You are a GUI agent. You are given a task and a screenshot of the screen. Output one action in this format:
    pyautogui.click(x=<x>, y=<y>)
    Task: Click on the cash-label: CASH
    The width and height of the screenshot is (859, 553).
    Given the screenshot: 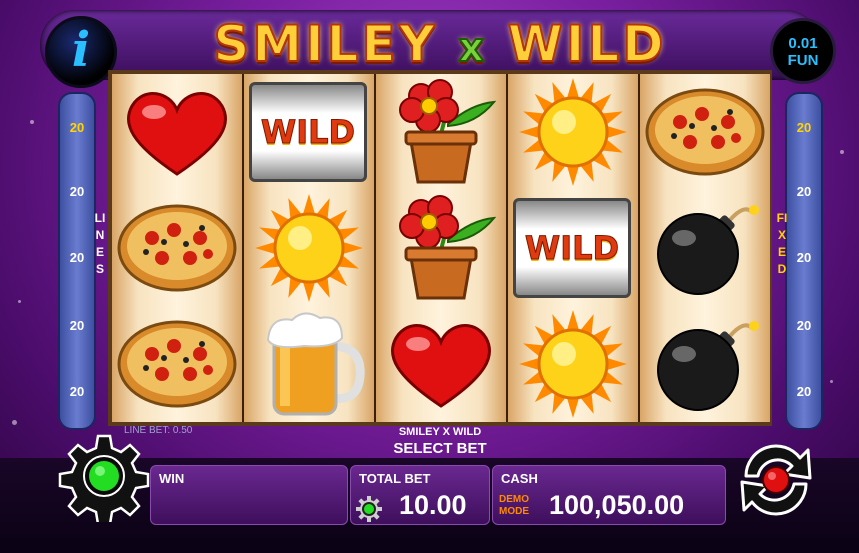 What is the action you would take?
    pyautogui.click(x=519, y=478)
    